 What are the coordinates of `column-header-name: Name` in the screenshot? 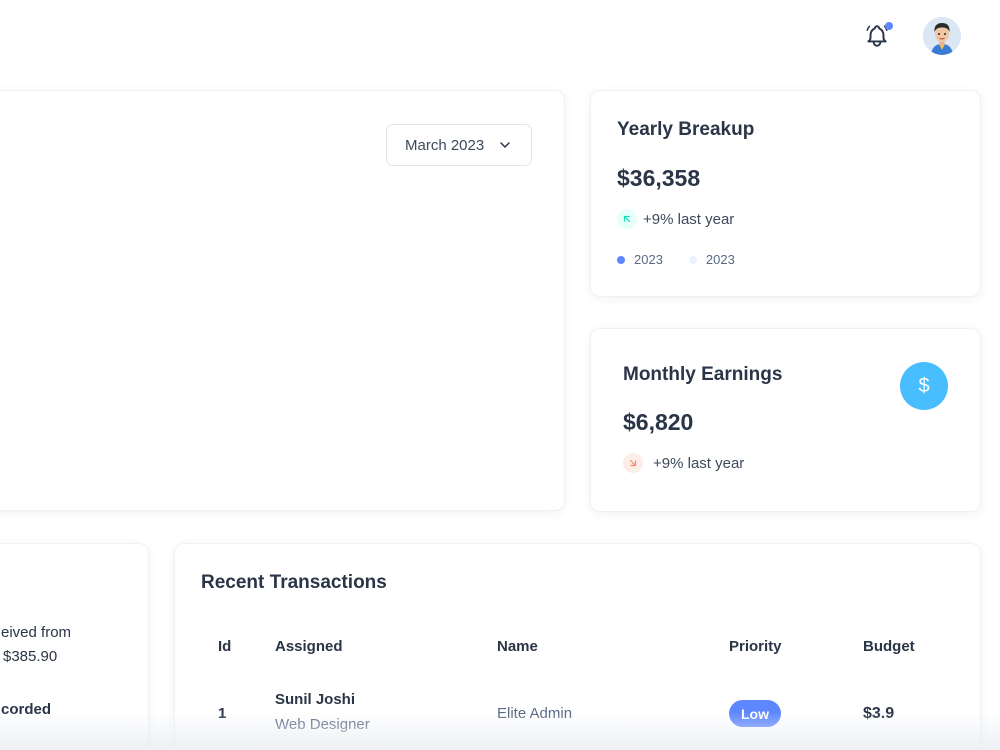 It's located at (517, 646).